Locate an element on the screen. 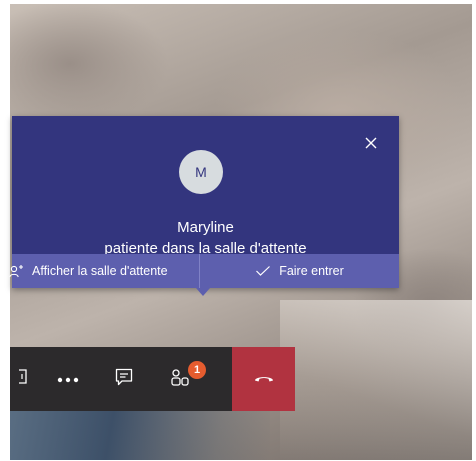 The image size is (476, 461). show-lobby-label: Afficher la salle d'attente is located at coordinates (100, 271).